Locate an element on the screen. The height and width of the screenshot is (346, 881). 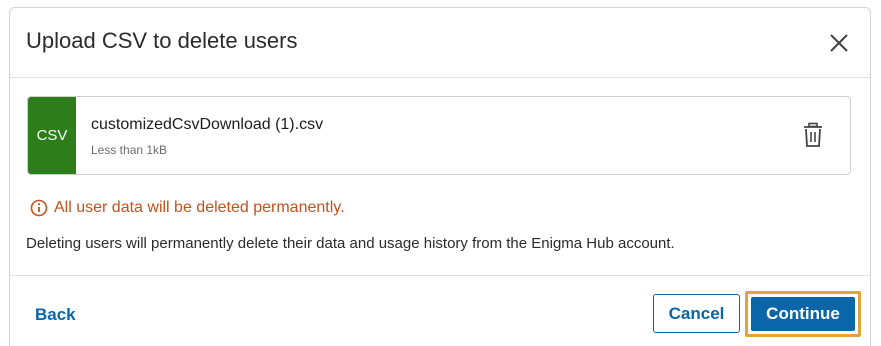
close-icon is located at coordinates (839, 43).